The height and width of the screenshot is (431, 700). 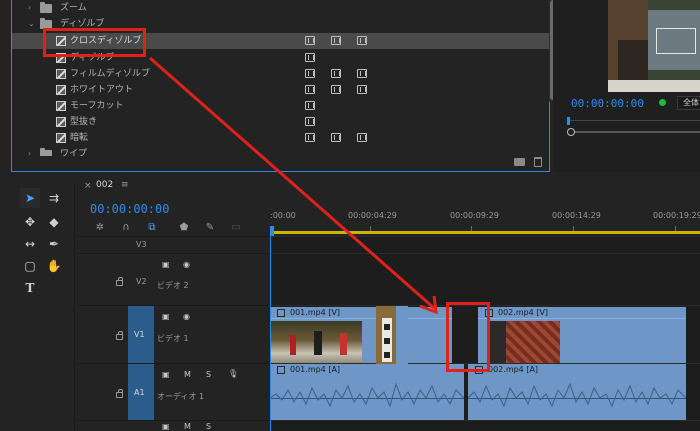 What do you see at coordinates (97, 106) in the screenshot?
I see `effect-label: モーフカット` at bounding box center [97, 106].